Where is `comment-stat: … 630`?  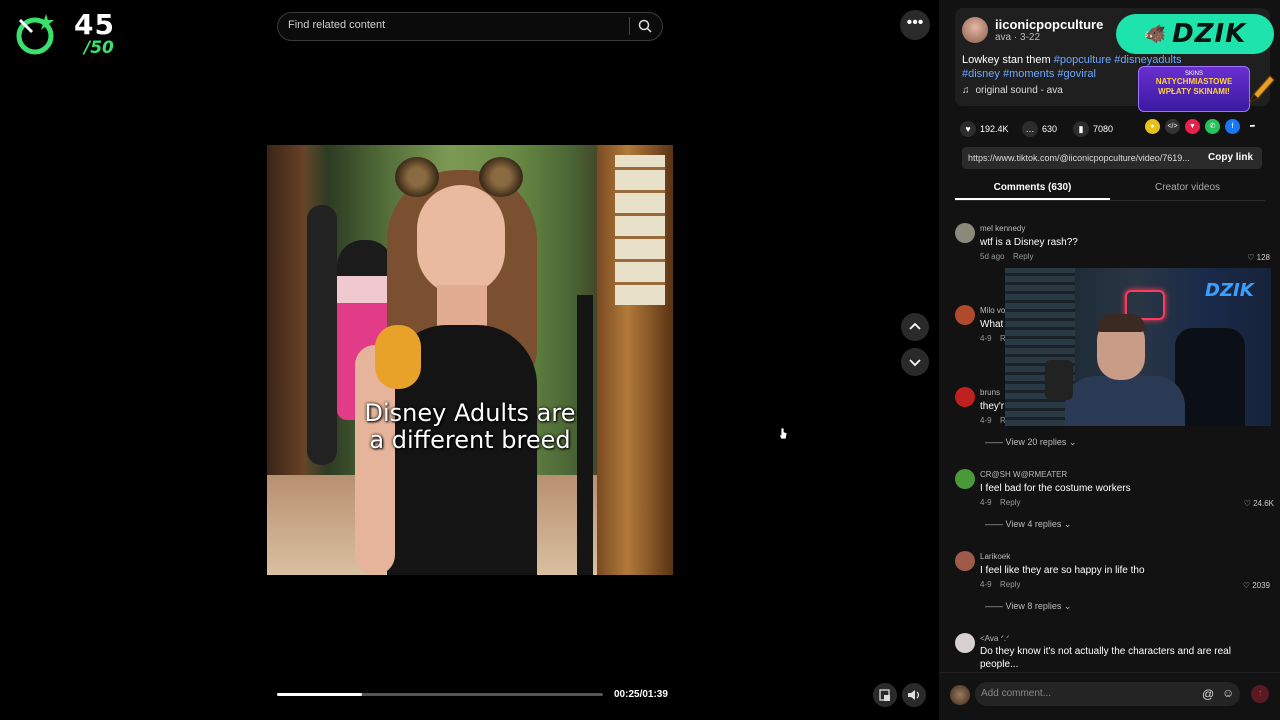 comment-stat: … 630 is located at coordinates (1039, 129).